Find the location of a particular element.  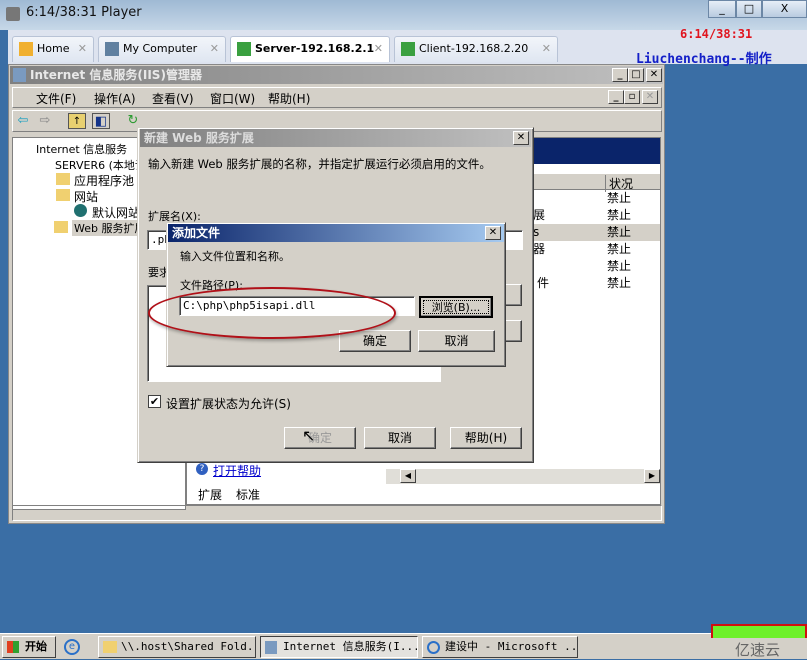

iis-close-button: ✕ is located at coordinates (654, 75).